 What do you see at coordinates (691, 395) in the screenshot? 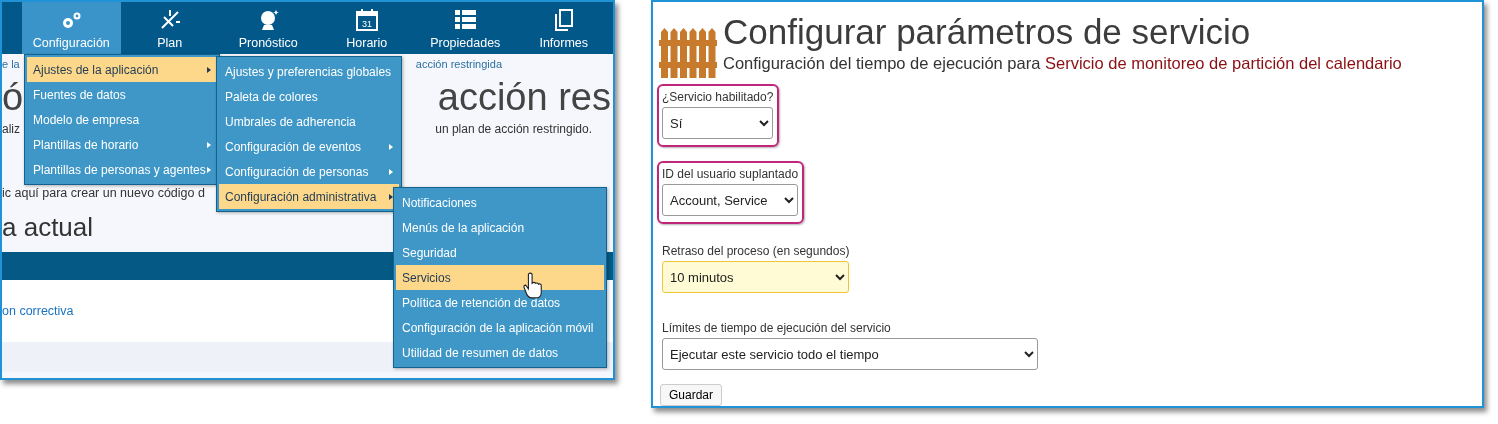
I see `save-button: Guardar` at bounding box center [691, 395].